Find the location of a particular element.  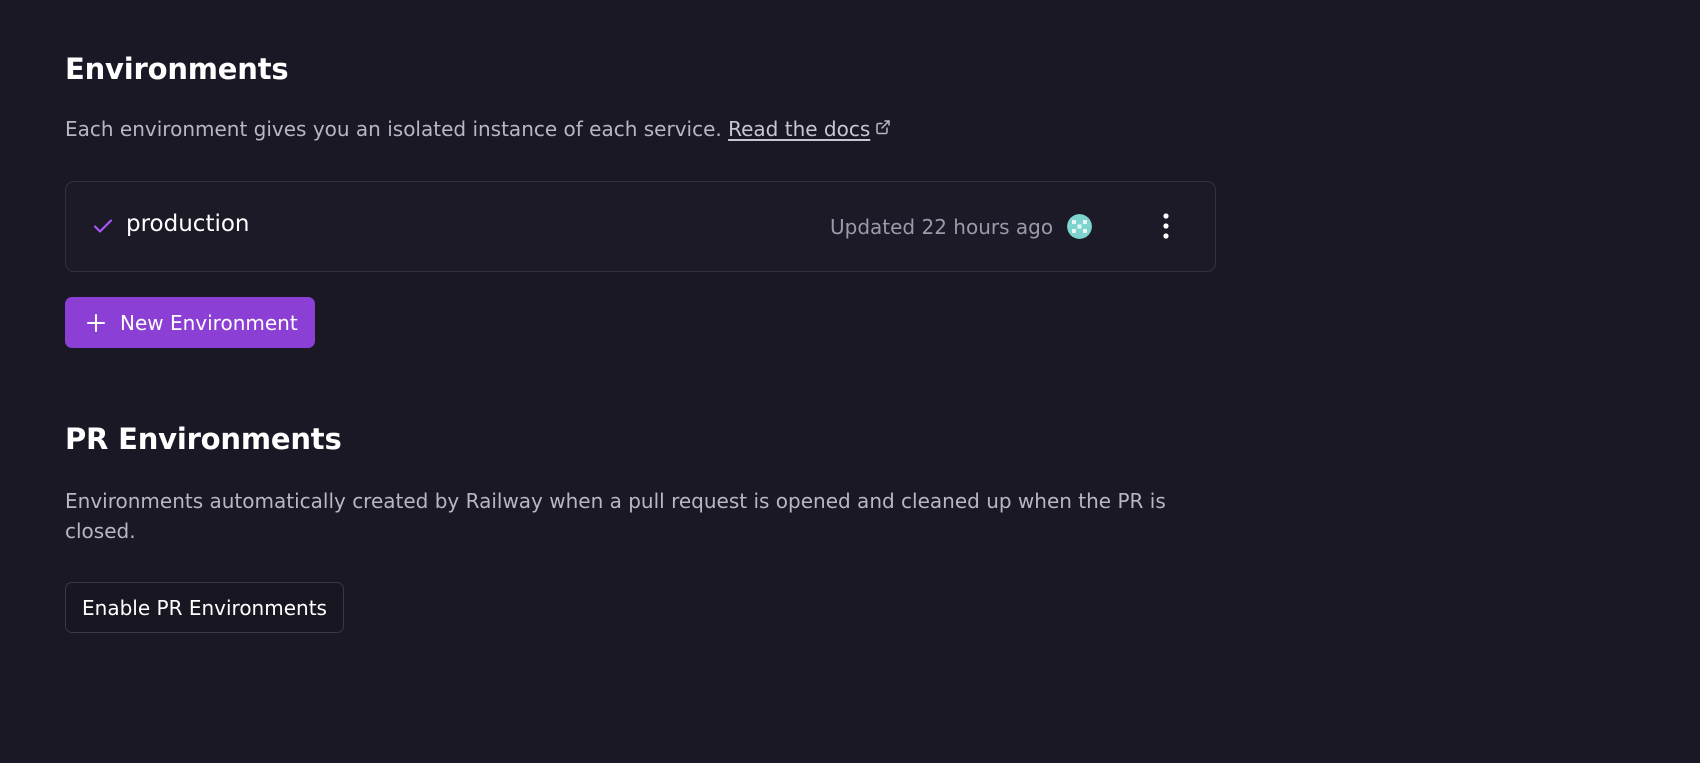

more-options-icon is located at coordinates (1166, 226).